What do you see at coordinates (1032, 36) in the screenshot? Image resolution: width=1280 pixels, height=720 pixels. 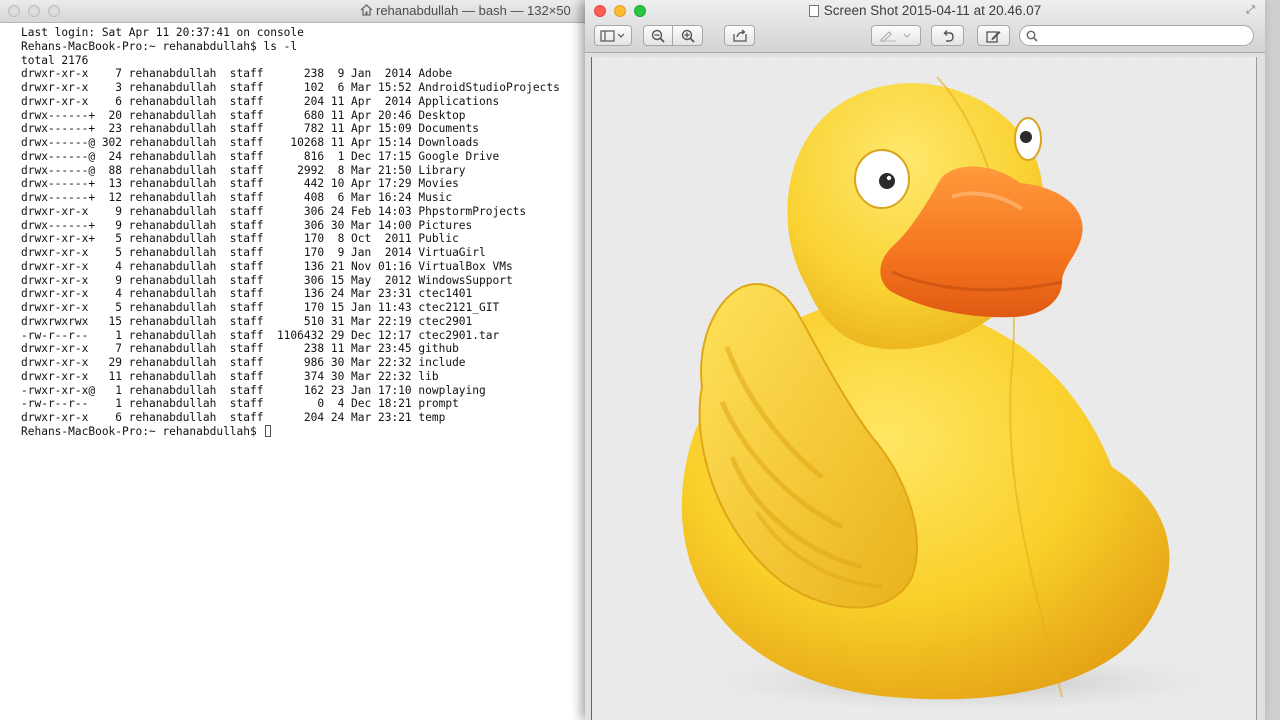 I see `search-icon` at bounding box center [1032, 36].